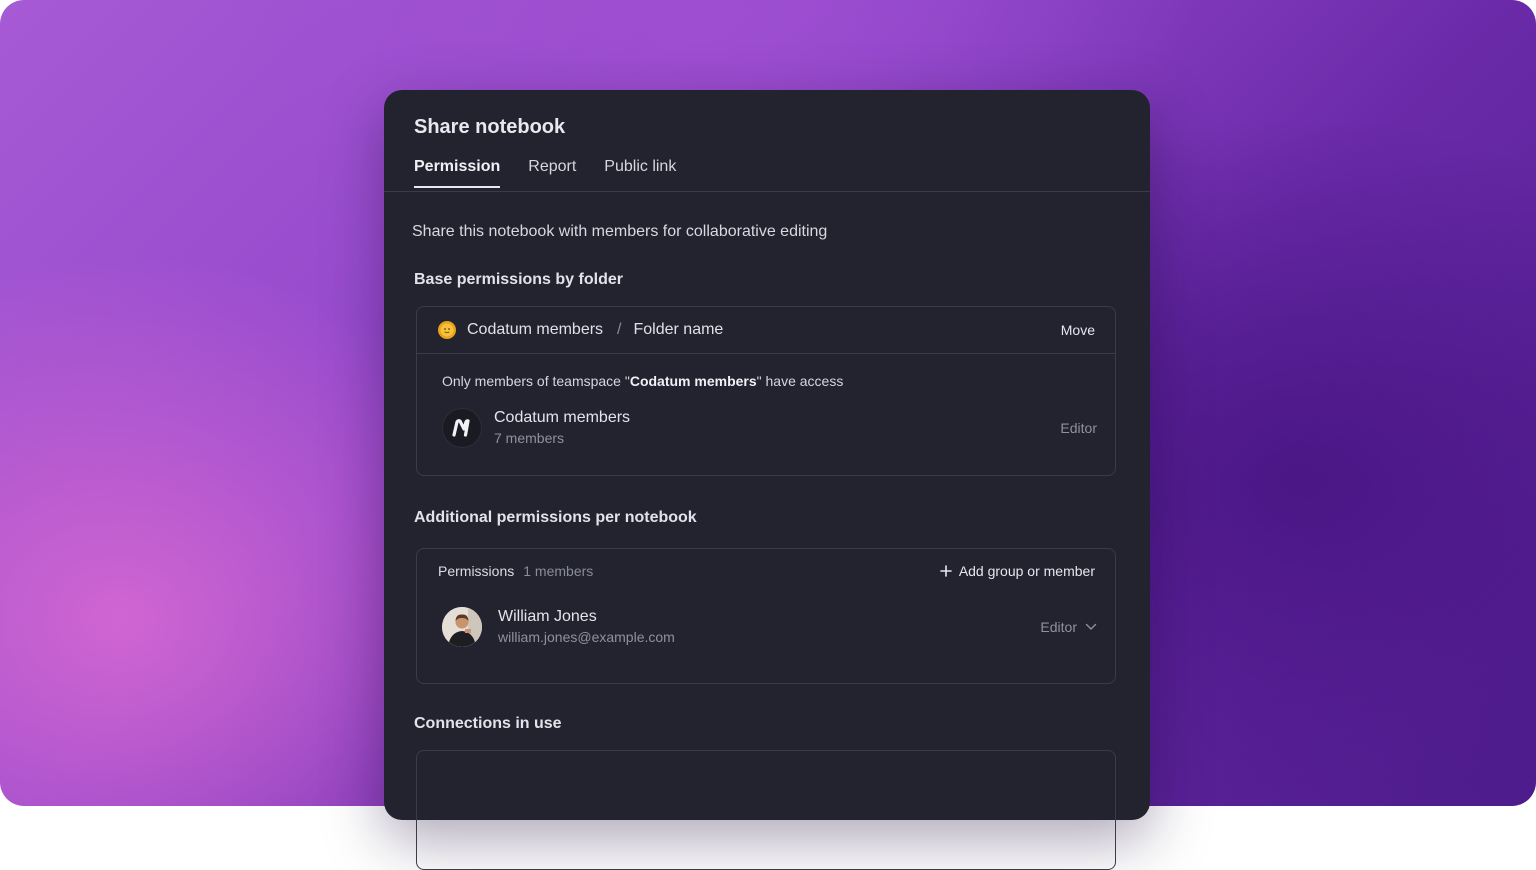 The height and width of the screenshot is (870, 1536). I want to click on connections-heading: Connections in use, so click(488, 723).